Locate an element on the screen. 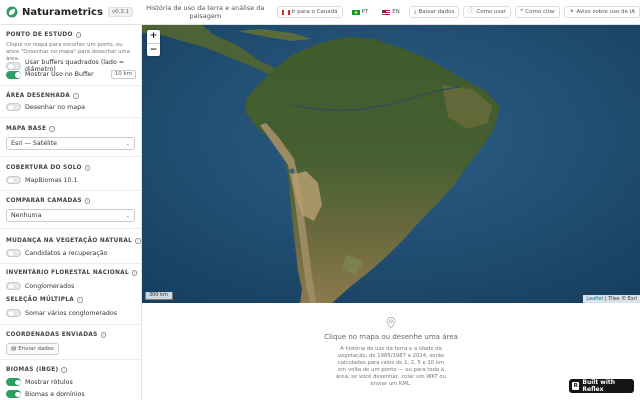 The width and height of the screenshot is (640, 400). mapbiomas-toggle-row: MapBiomas 10.1 is located at coordinates (71, 180).